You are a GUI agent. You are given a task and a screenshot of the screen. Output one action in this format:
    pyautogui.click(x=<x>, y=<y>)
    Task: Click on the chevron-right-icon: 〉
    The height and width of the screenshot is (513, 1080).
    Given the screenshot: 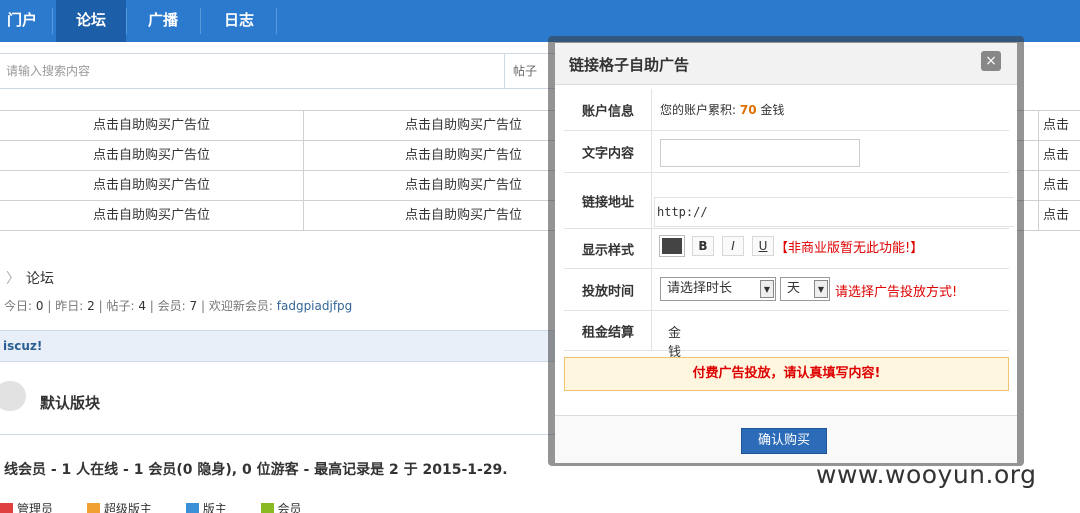 What is the action you would take?
    pyautogui.click(x=13, y=279)
    